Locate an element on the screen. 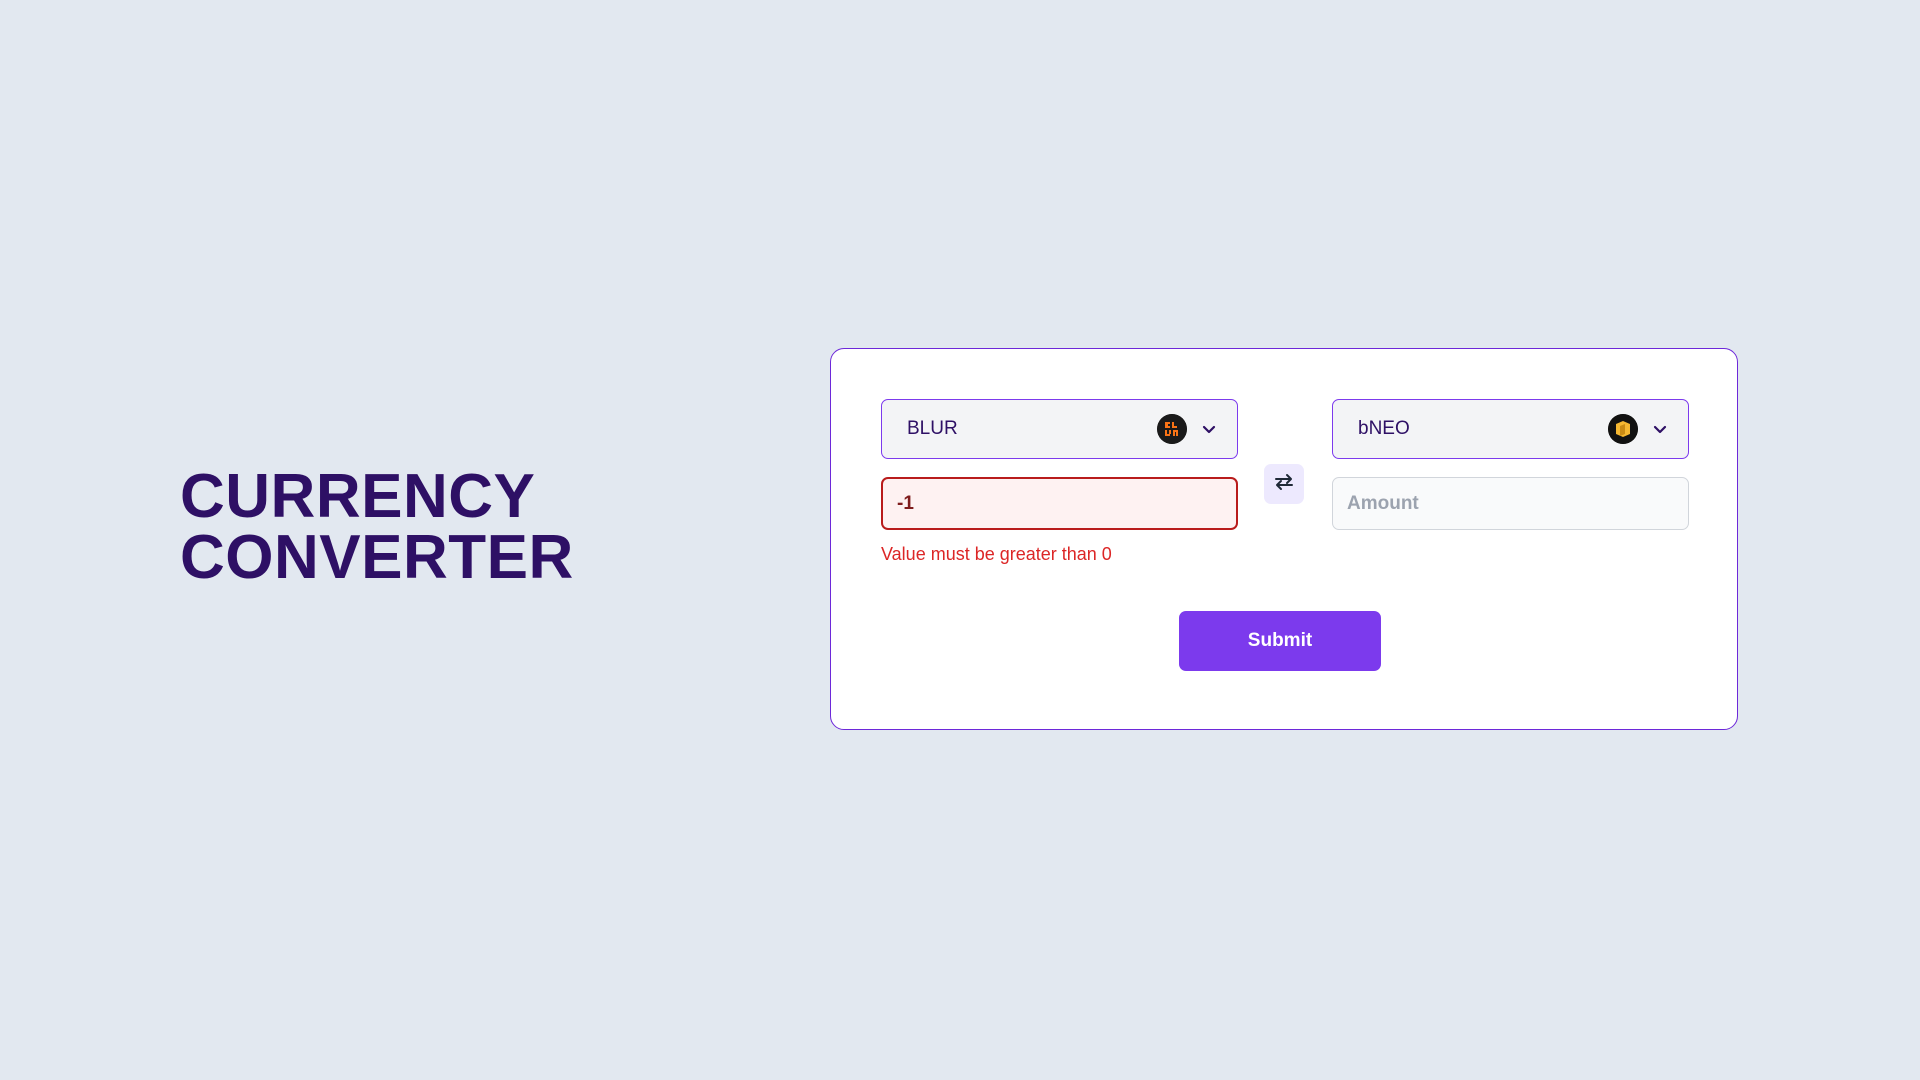 The image size is (1920, 1080). bneo-coin-icon is located at coordinates (1623, 429).